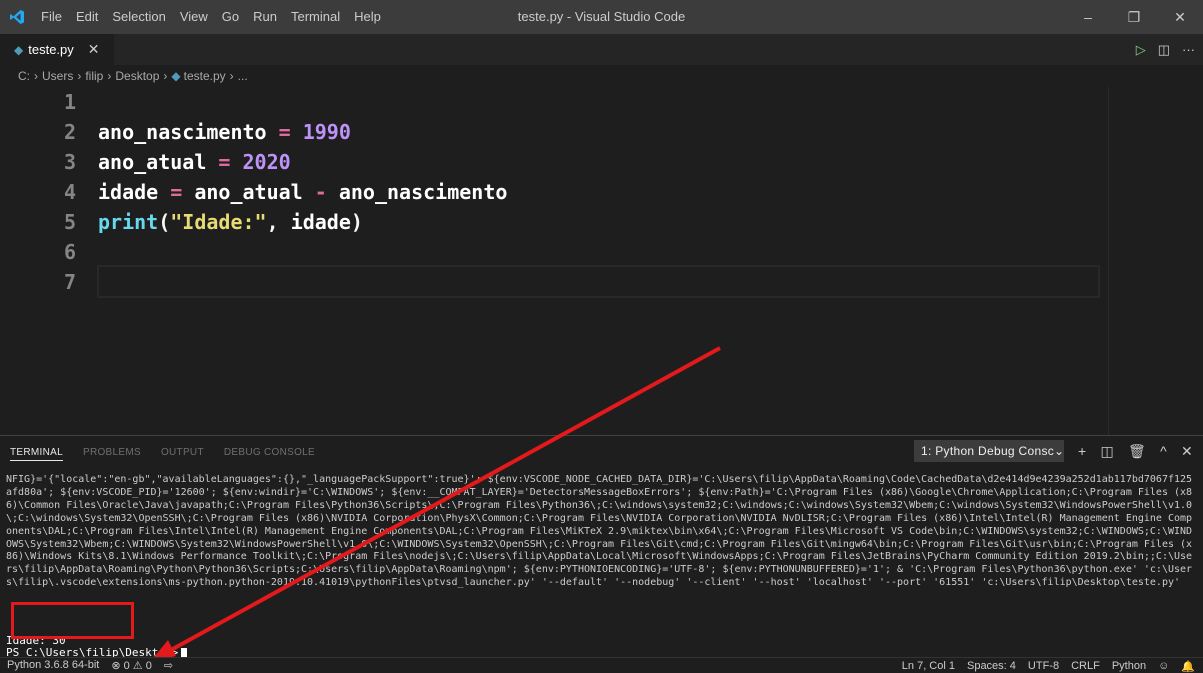 This screenshot has width=1203, height=673. Describe the element at coordinates (1085, 666) in the screenshot. I see `line-ending: CRLF` at that location.